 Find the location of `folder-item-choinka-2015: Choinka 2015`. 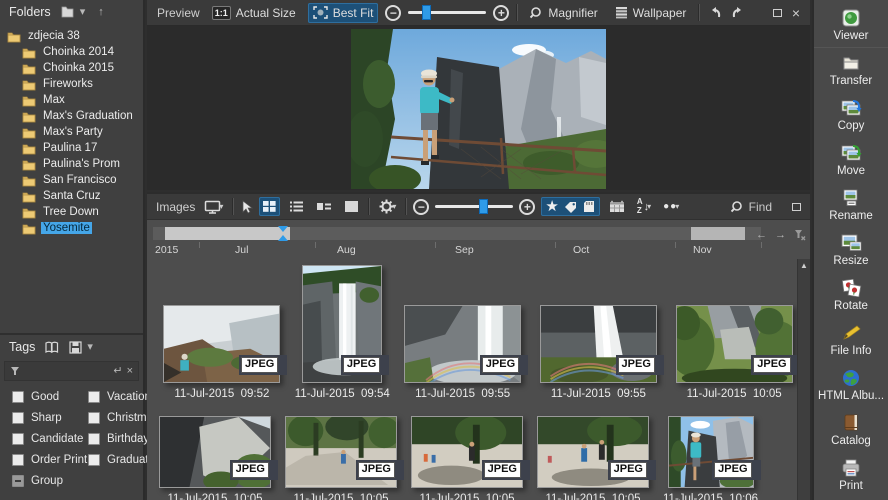

folder-item-choinka-2015: Choinka 2015 is located at coordinates (71, 68).